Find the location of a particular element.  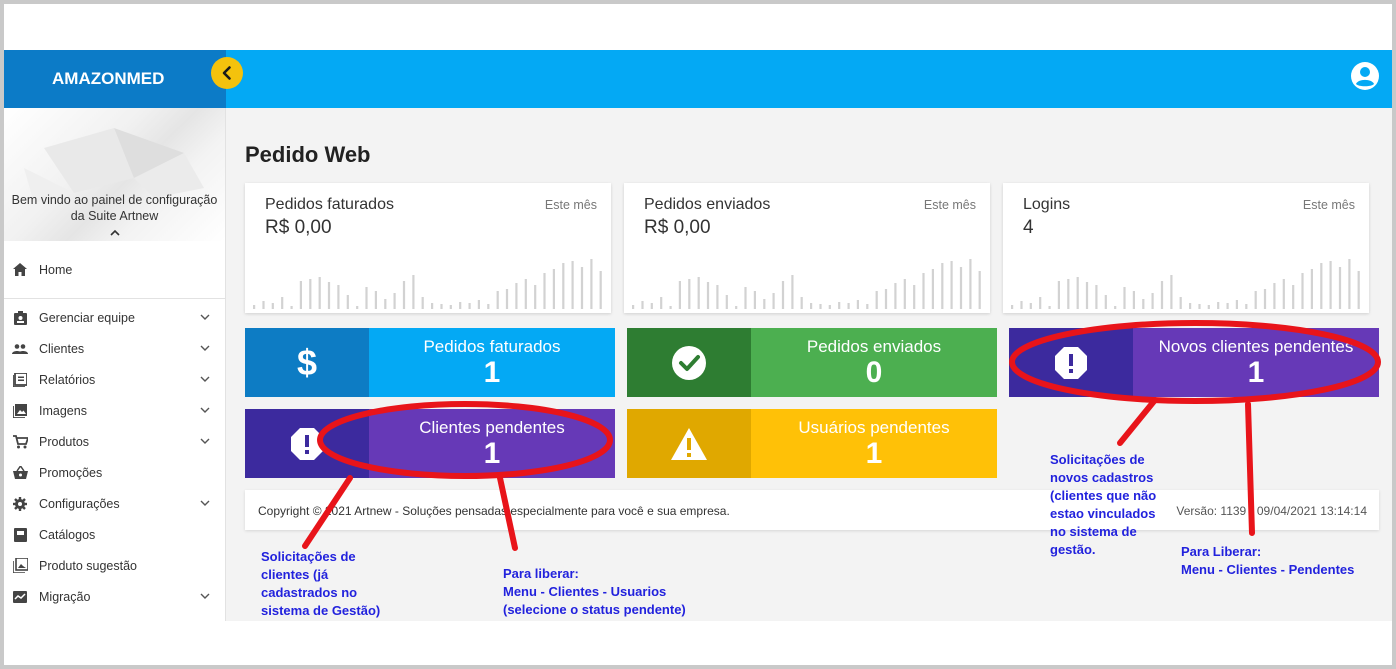

sidebar-item-label: Catálogos is located at coordinates (67, 534).